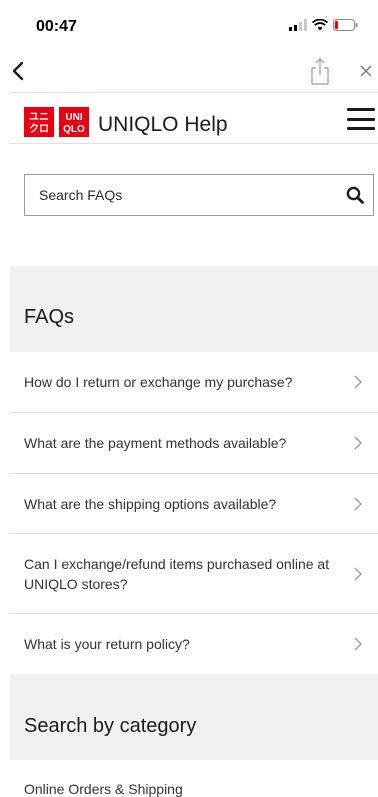 The width and height of the screenshot is (378, 797). Describe the element at coordinates (158, 382) in the screenshot. I see `faq-item-label: How do I return or exchange my purchase?` at that location.